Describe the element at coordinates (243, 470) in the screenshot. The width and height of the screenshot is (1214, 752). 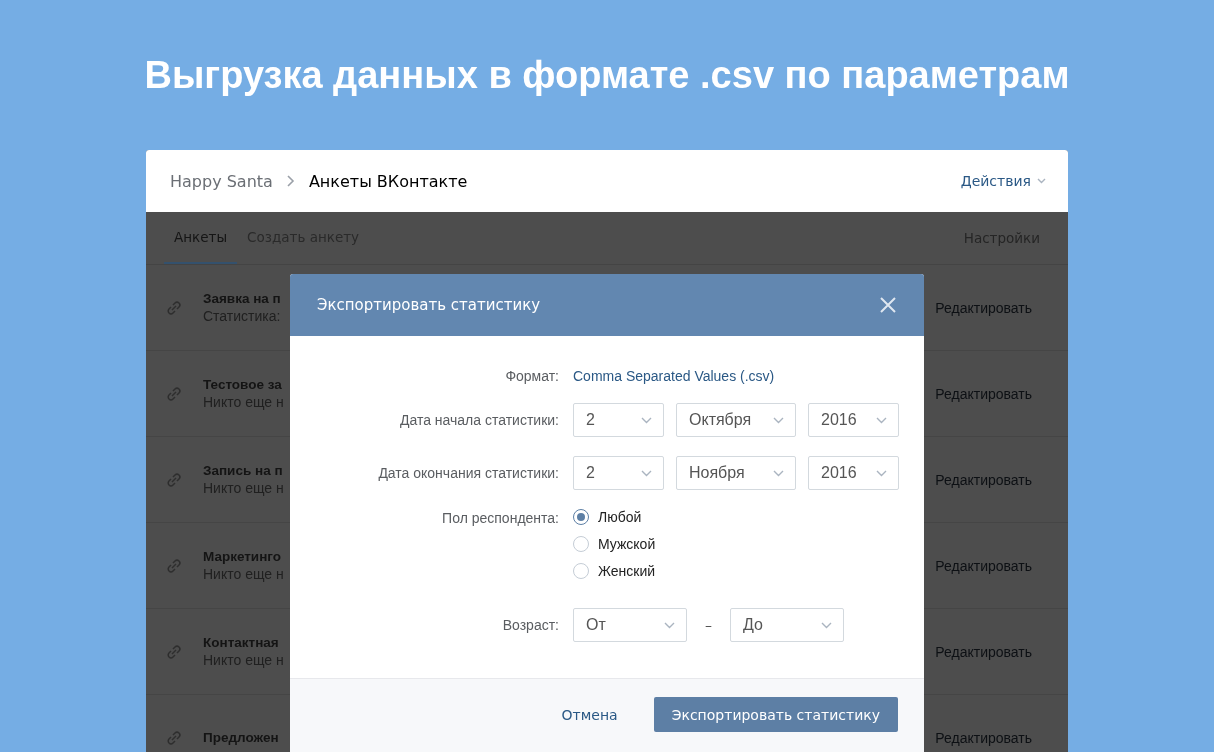
I see `survey-title: Запись на п` at that location.